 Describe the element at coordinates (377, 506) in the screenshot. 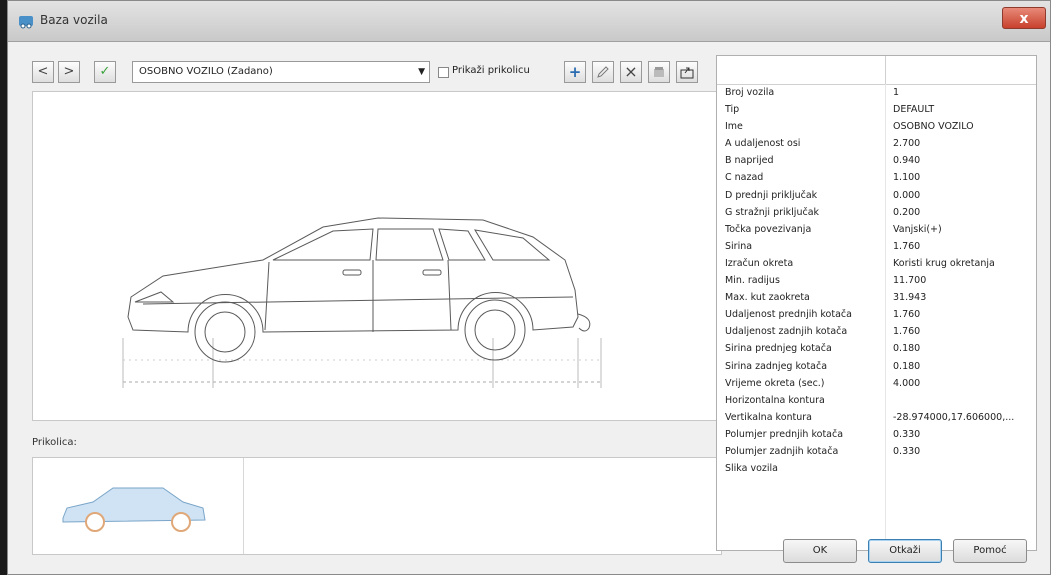

I see `trailer-preview` at that location.